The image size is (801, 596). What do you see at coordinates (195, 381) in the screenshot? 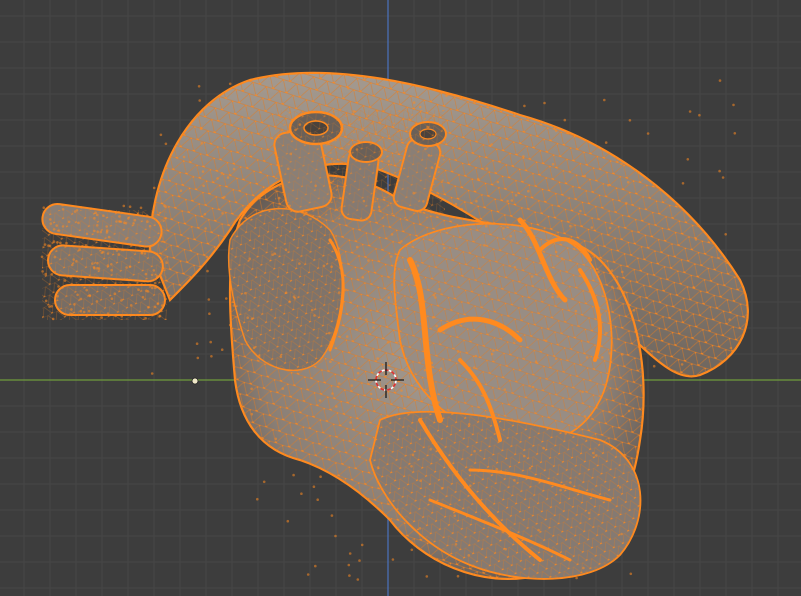
I see `object-origin-icon` at bounding box center [195, 381].